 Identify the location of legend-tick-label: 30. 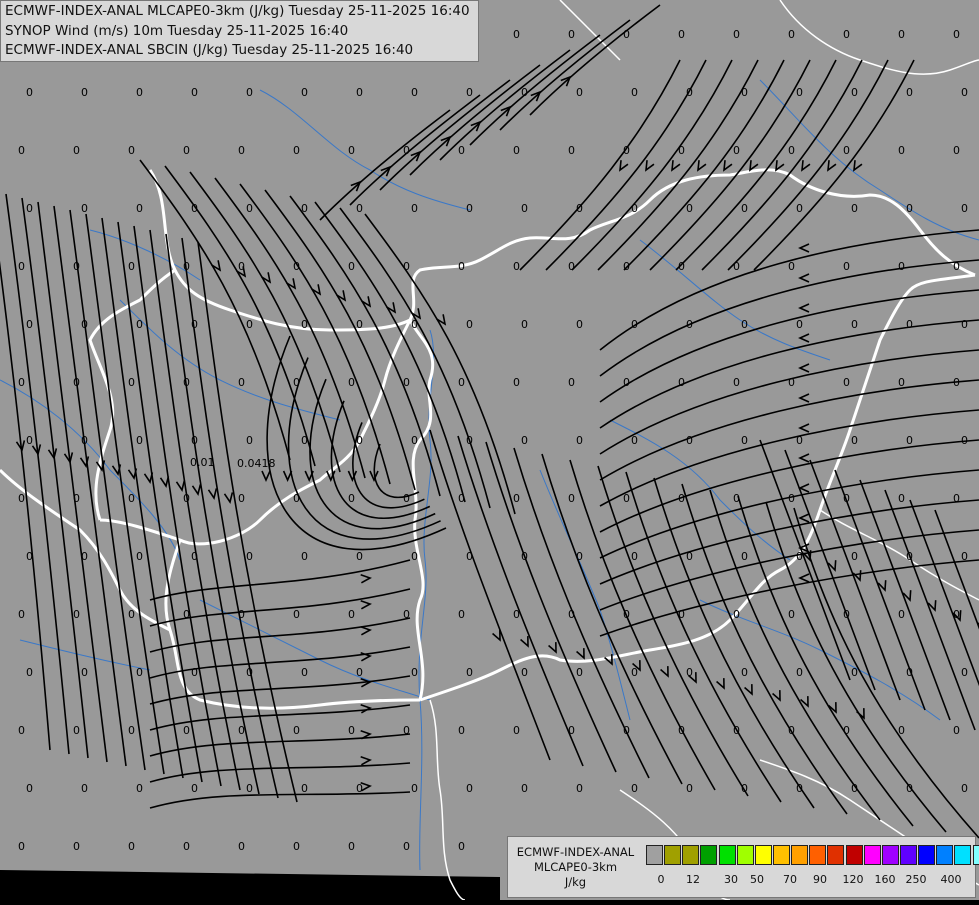
(731, 879).